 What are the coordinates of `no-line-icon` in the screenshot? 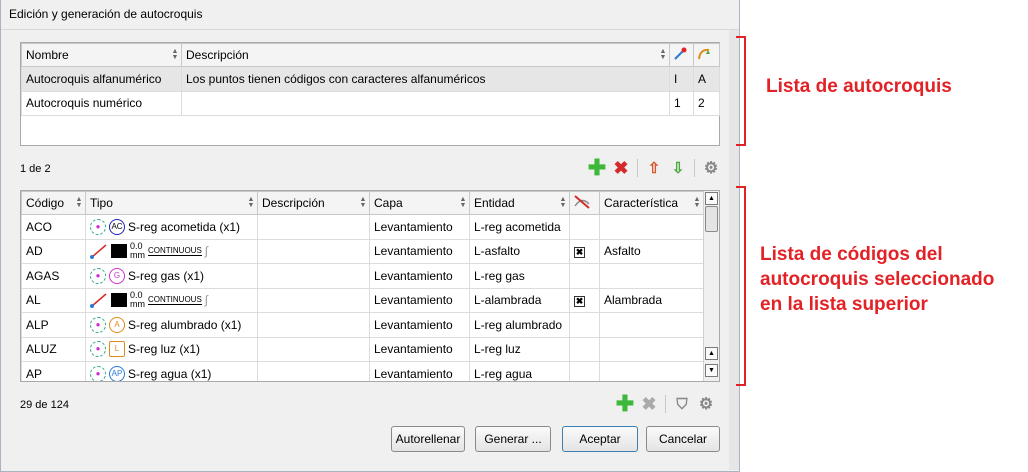 It's located at (582, 201).